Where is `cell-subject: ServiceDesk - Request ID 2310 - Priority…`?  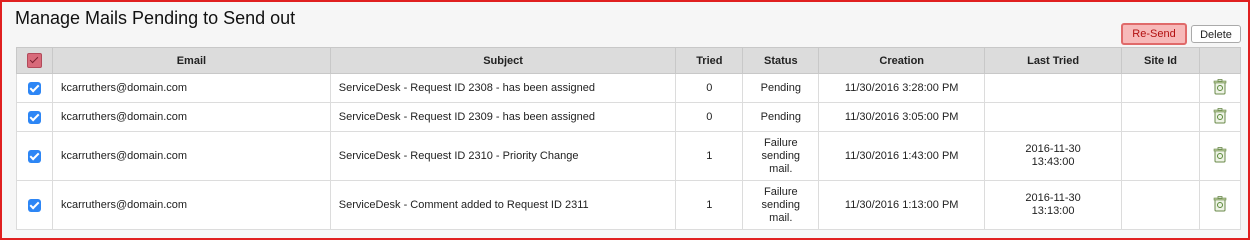
cell-subject: ServiceDesk - Request ID 2310 - Priority… is located at coordinates (503, 156).